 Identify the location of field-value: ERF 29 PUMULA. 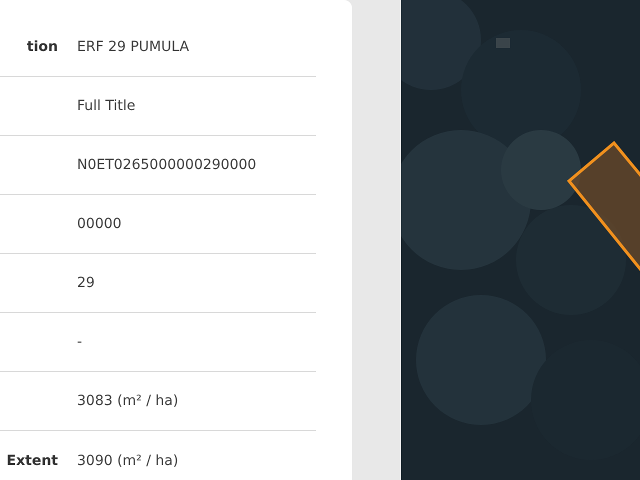
(133, 47).